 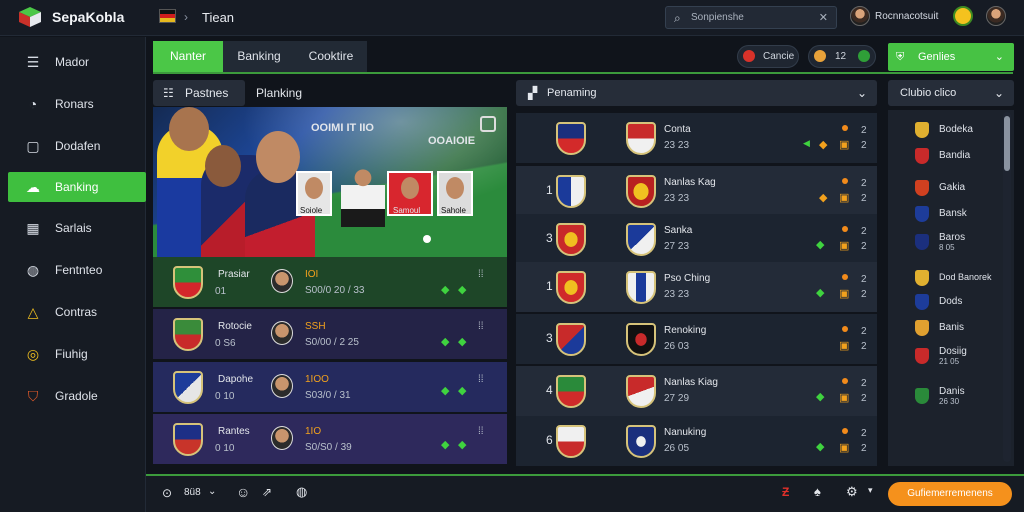 What do you see at coordinates (696, 191) in the screenshot?
I see `ranking-row: 1 Nanlas Kag 23 23 ◆ ▣ 2 2` at bounding box center [696, 191].